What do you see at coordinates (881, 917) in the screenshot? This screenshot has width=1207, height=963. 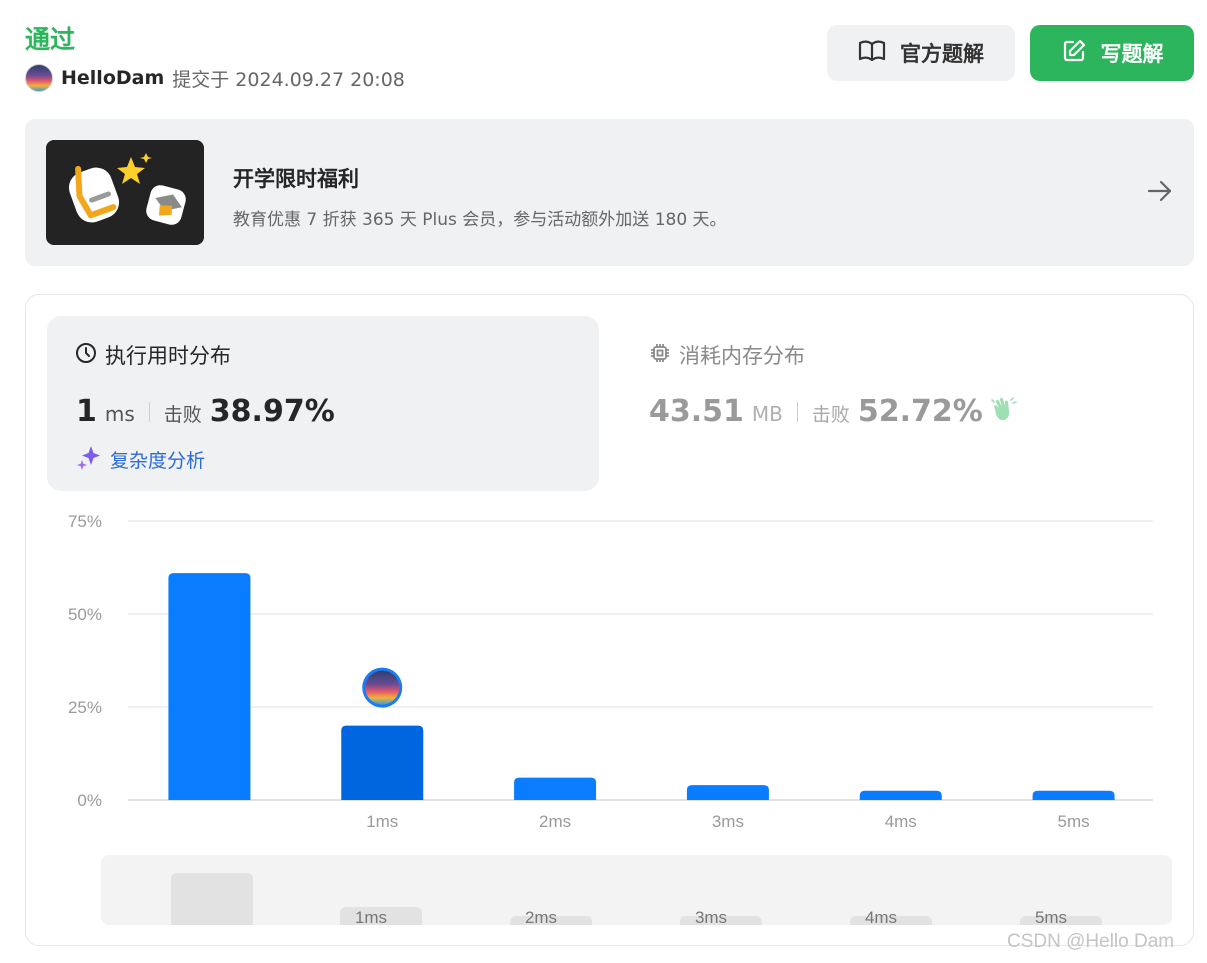 I see `overview-tick-label: 4ms` at bounding box center [881, 917].